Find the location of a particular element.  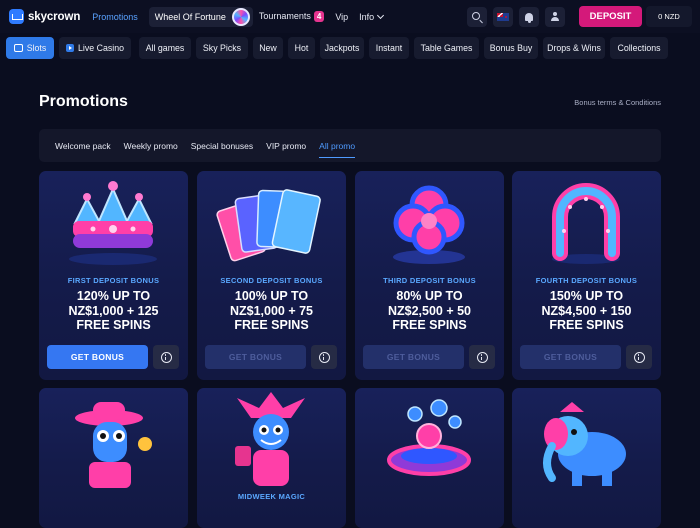

user-icon is located at coordinates (555, 16).